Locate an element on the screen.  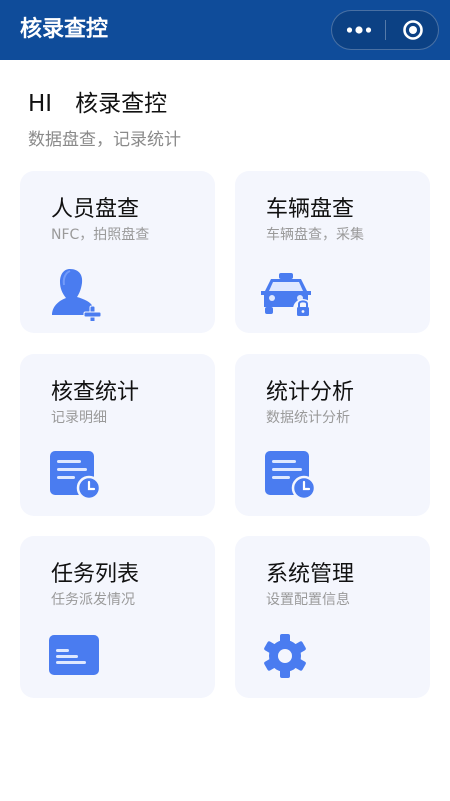
more-button is located at coordinates (358, 30).